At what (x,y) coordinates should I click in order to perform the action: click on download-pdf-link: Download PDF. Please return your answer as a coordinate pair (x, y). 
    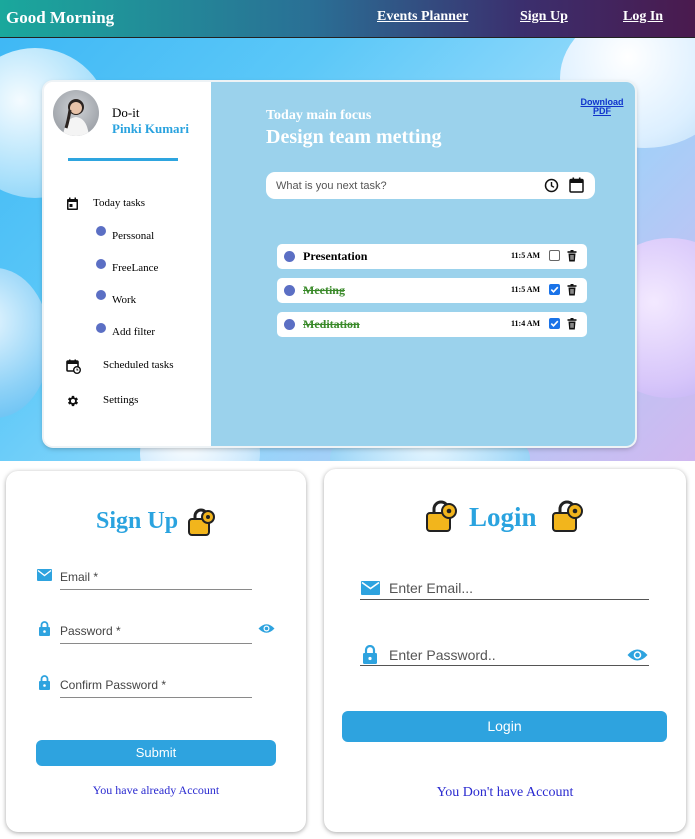
    Looking at the image, I should click on (602, 107).